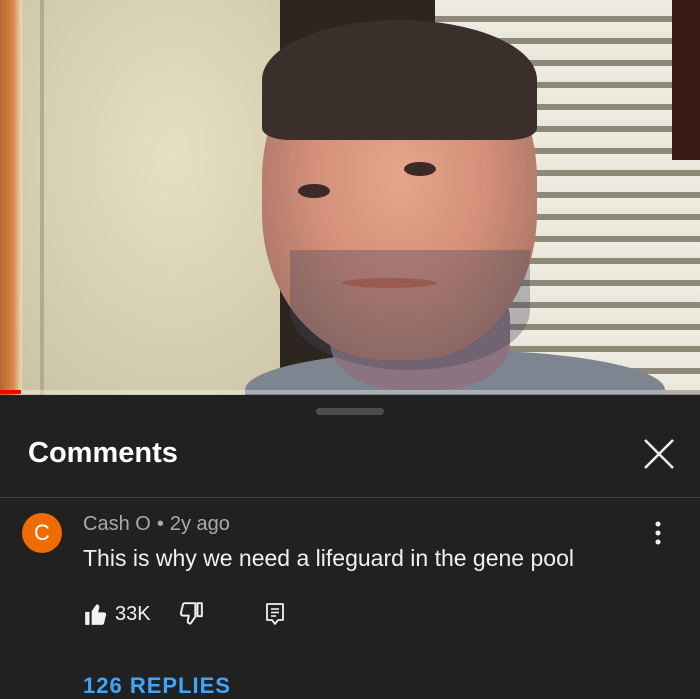 The image size is (700, 699). What do you see at coordinates (314, 191) in the screenshot?
I see `video-person-eye-left` at bounding box center [314, 191].